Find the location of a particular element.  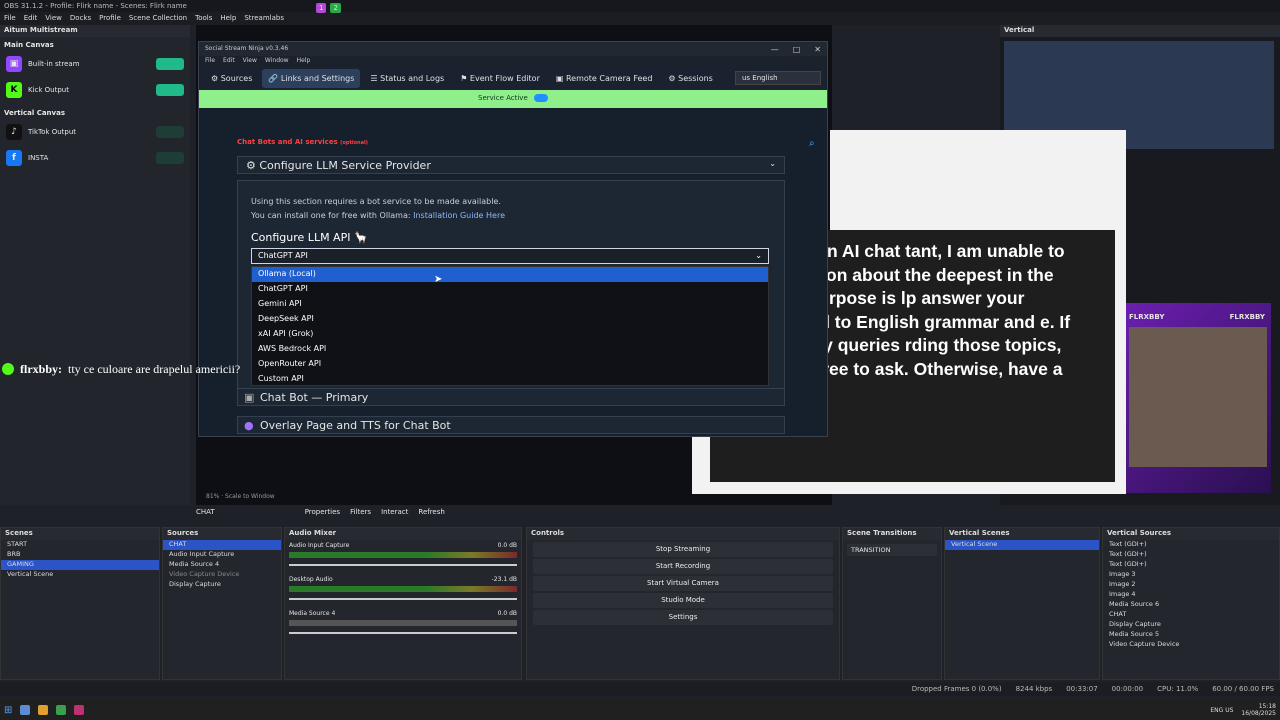

menu-file: File is located at coordinates (10, 18).